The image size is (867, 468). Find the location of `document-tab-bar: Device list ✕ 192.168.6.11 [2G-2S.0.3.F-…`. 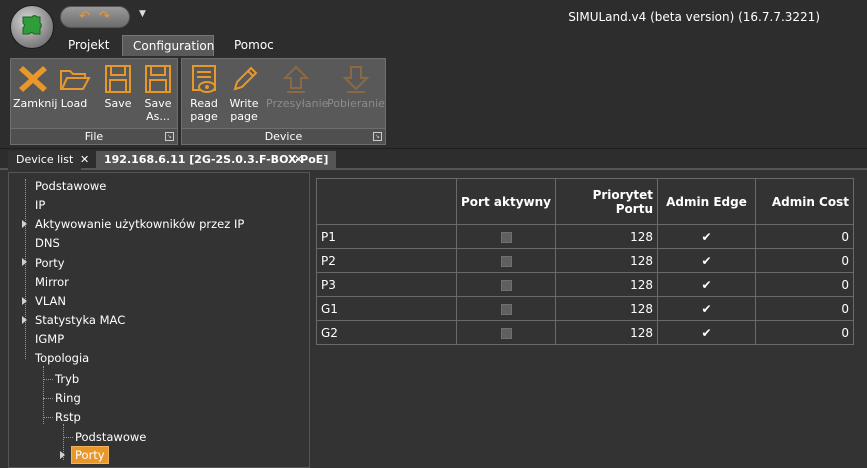

document-tab-bar: Device list ✕ 192.168.6.11 [2G-2S.0.3.F-… is located at coordinates (433, 159).